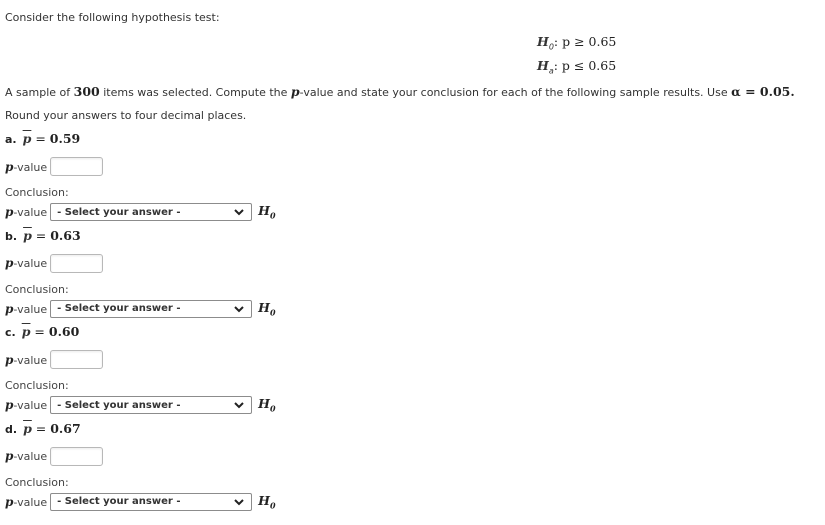 The image size is (825, 525). What do you see at coordinates (11, 139) in the screenshot?
I see `part-letter: a.` at bounding box center [11, 139].